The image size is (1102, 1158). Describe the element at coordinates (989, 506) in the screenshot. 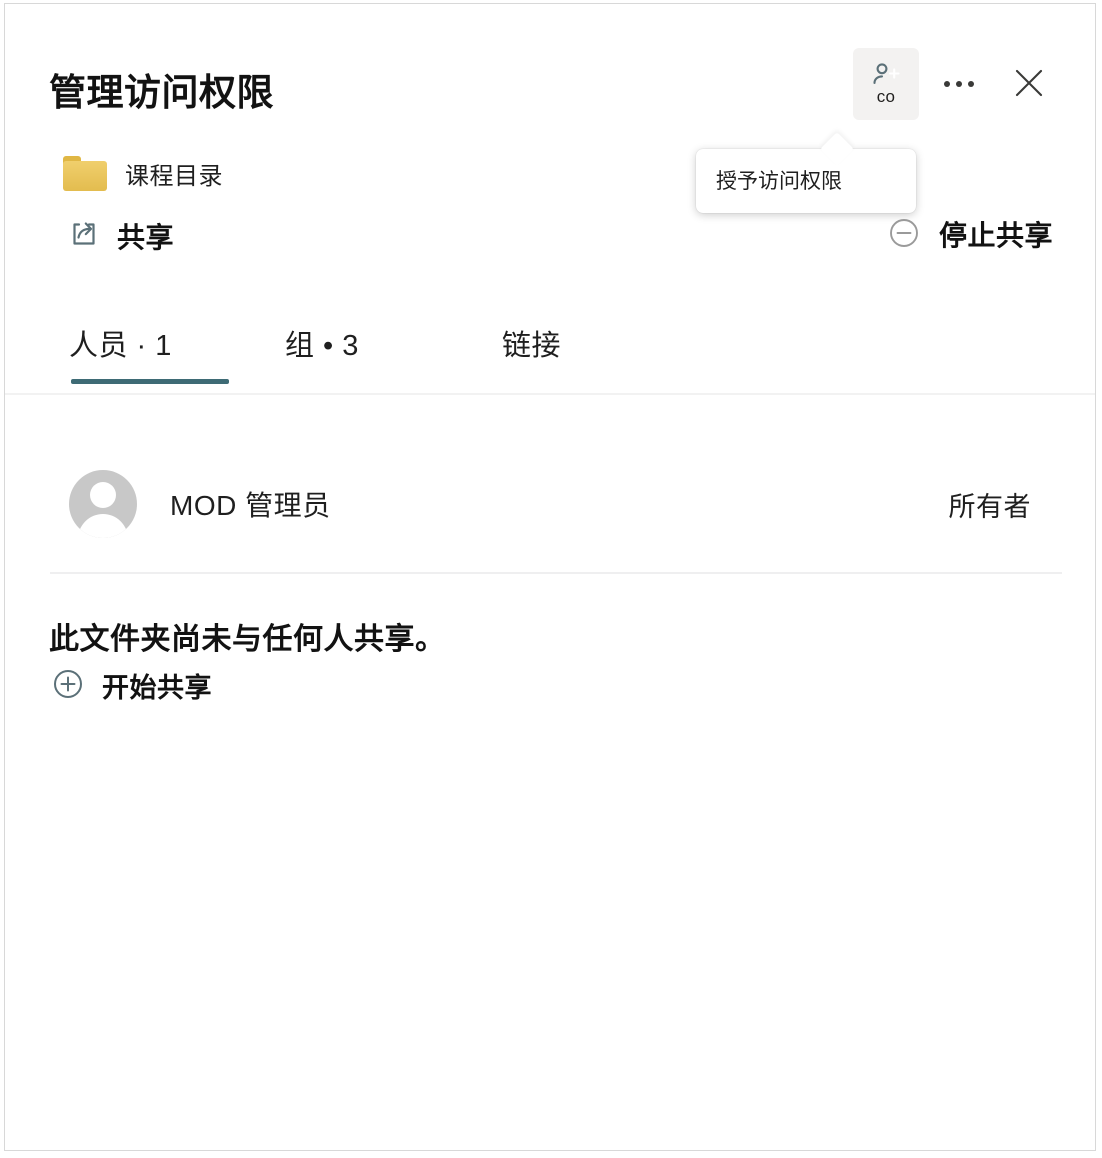

I see `person-role: 所有者` at that location.